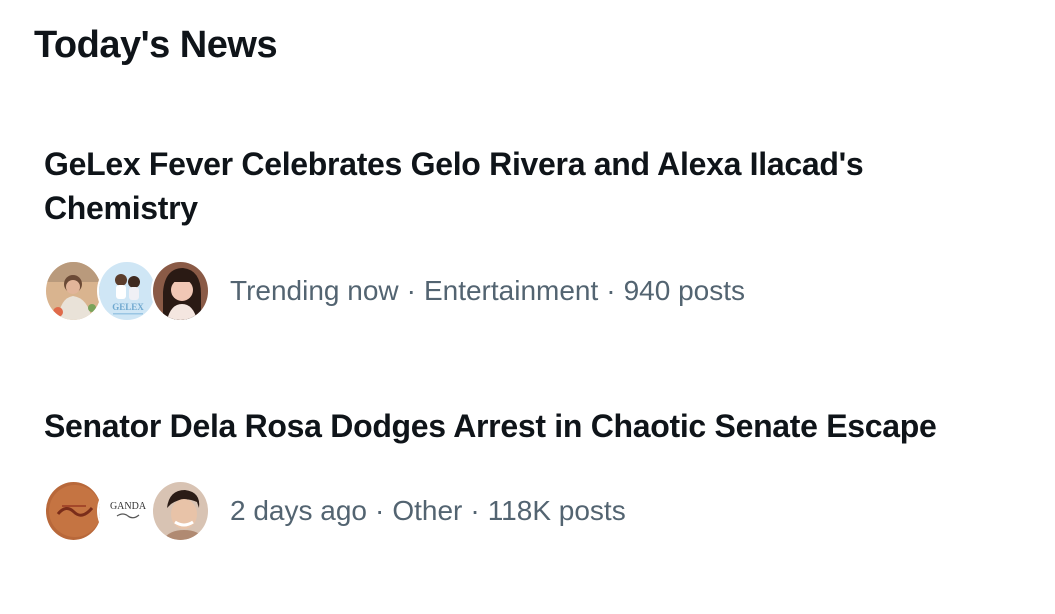 The height and width of the screenshot is (614, 1055). I want to click on avatar-stack: GANDA, so click(127, 511).